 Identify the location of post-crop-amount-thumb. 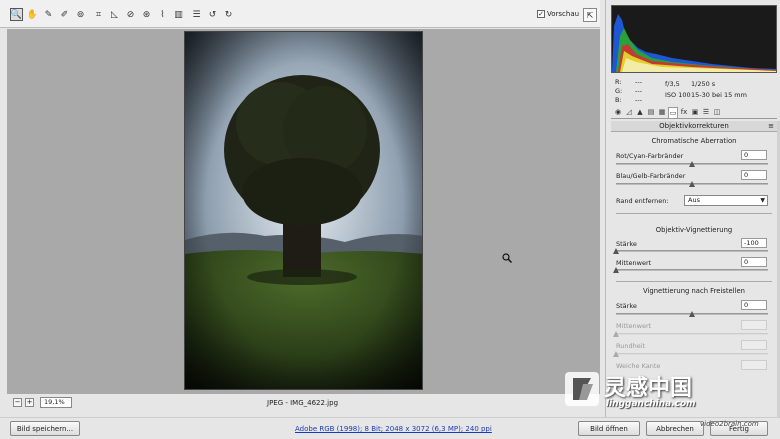
(692, 314).